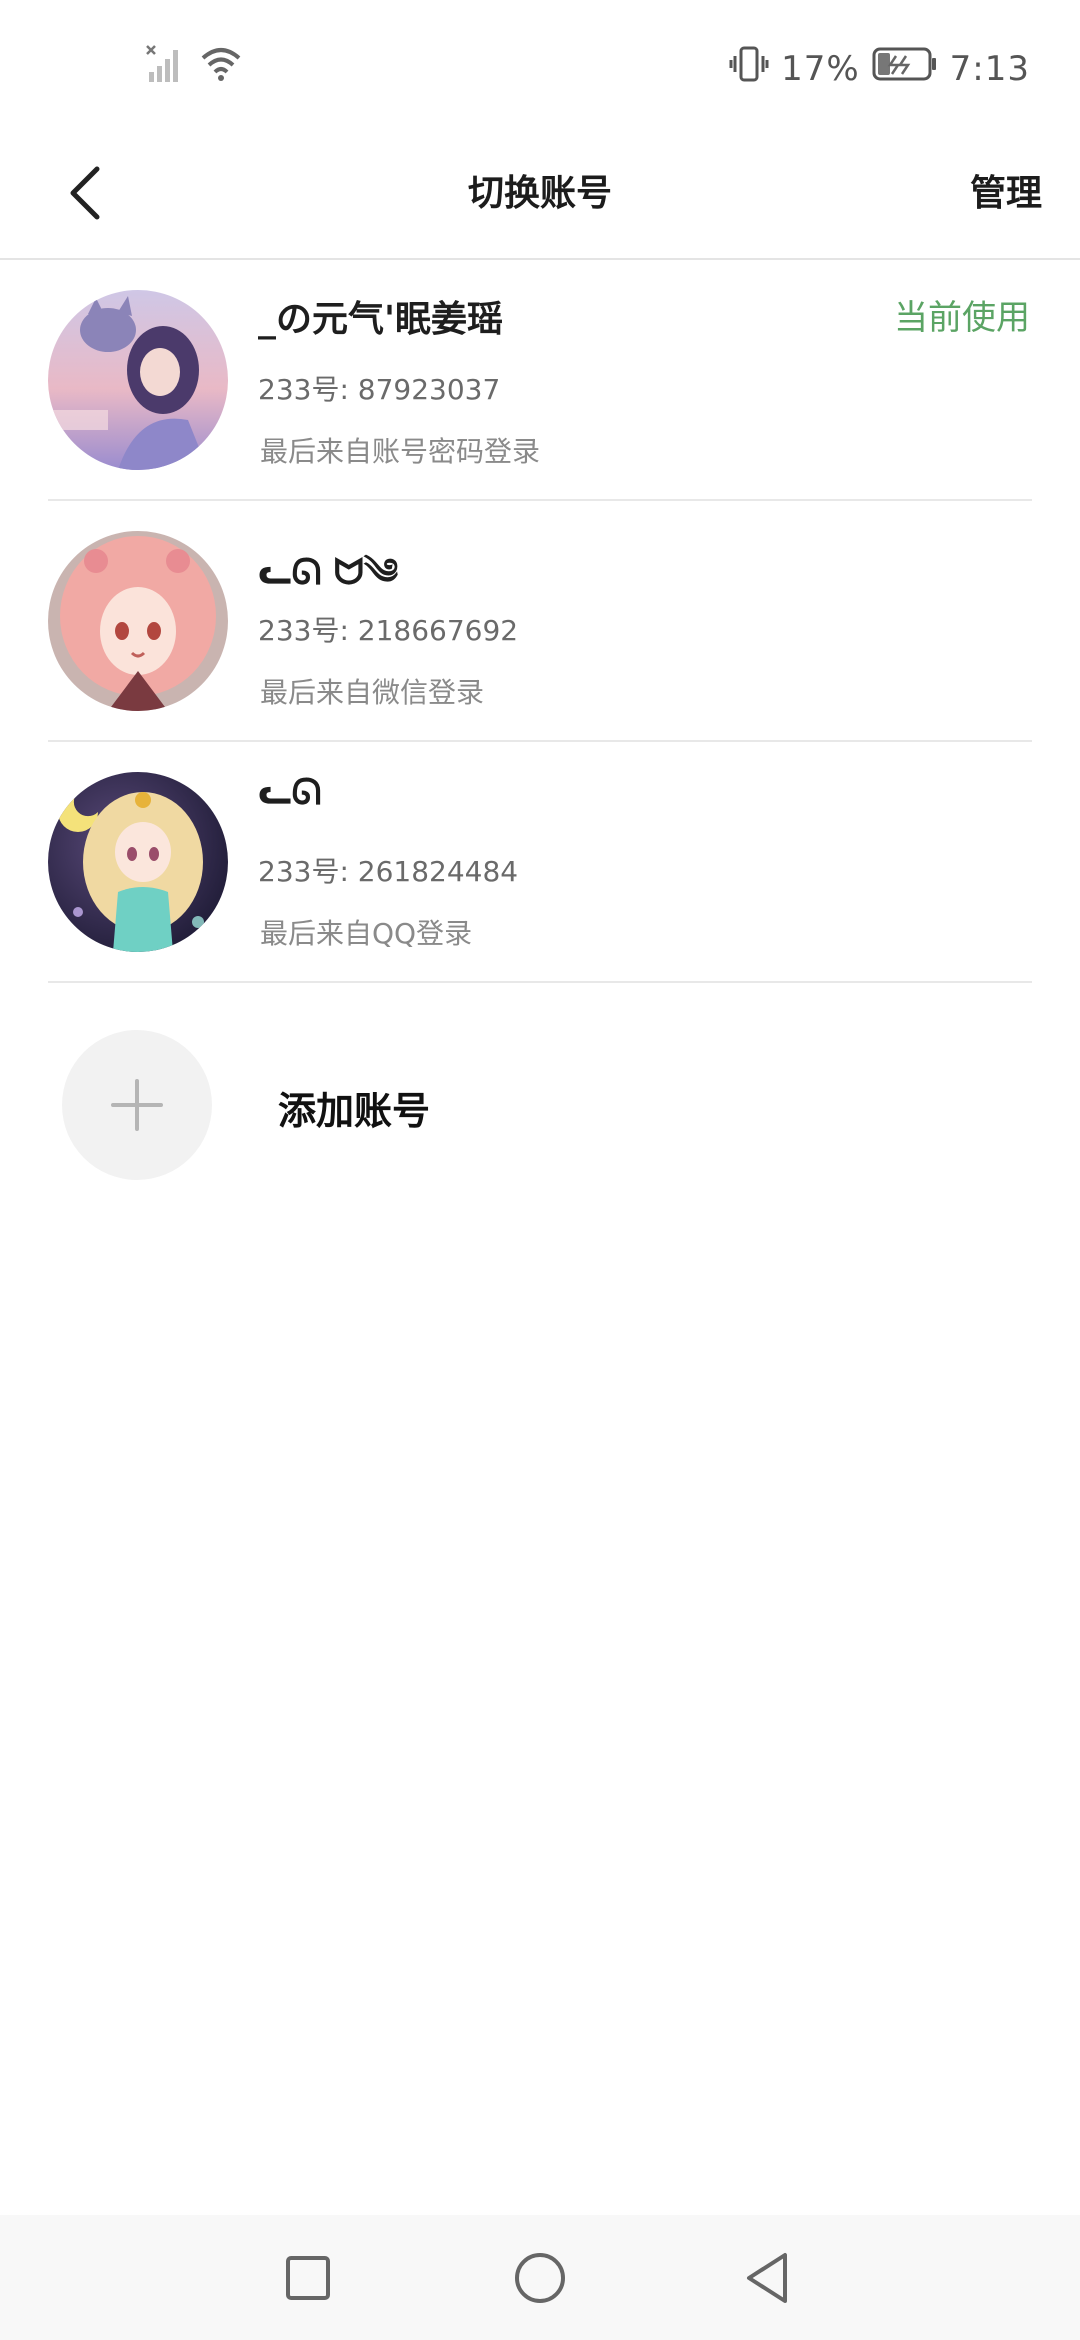 The image size is (1080, 2340). Describe the element at coordinates (400, 451) in the screenshot. I see `account-login-source: 最后来自账号密码登录` at that location.